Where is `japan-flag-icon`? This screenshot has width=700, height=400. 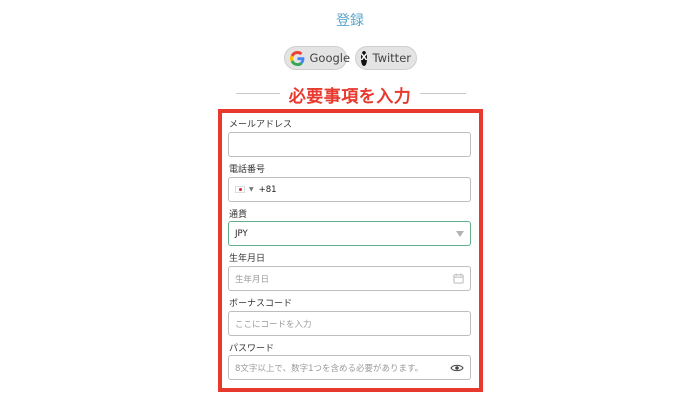
japan-flag-icon is located at coordinates (240, 189).